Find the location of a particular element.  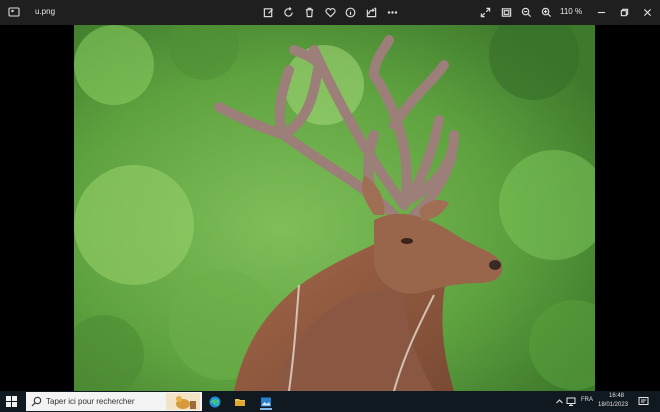

info-button is located at coordinates (350, 12).